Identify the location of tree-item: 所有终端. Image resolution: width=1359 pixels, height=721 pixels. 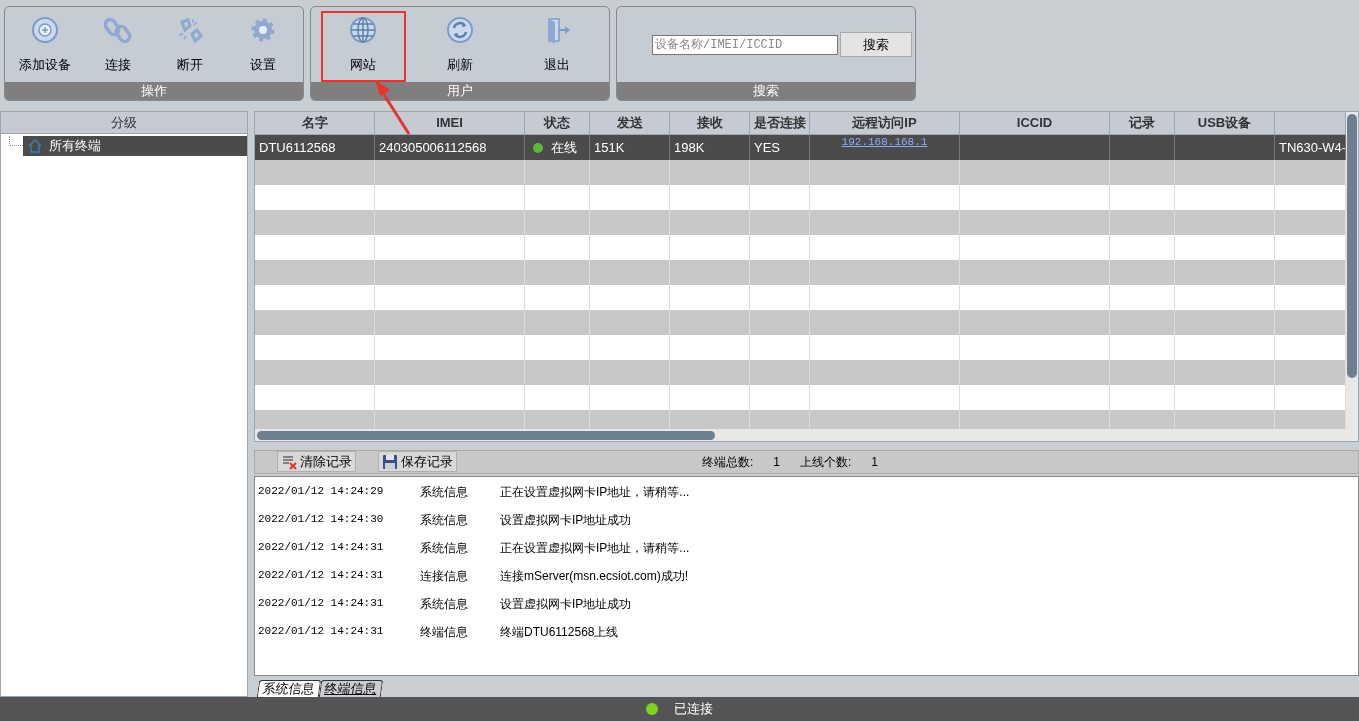
(135, 146).